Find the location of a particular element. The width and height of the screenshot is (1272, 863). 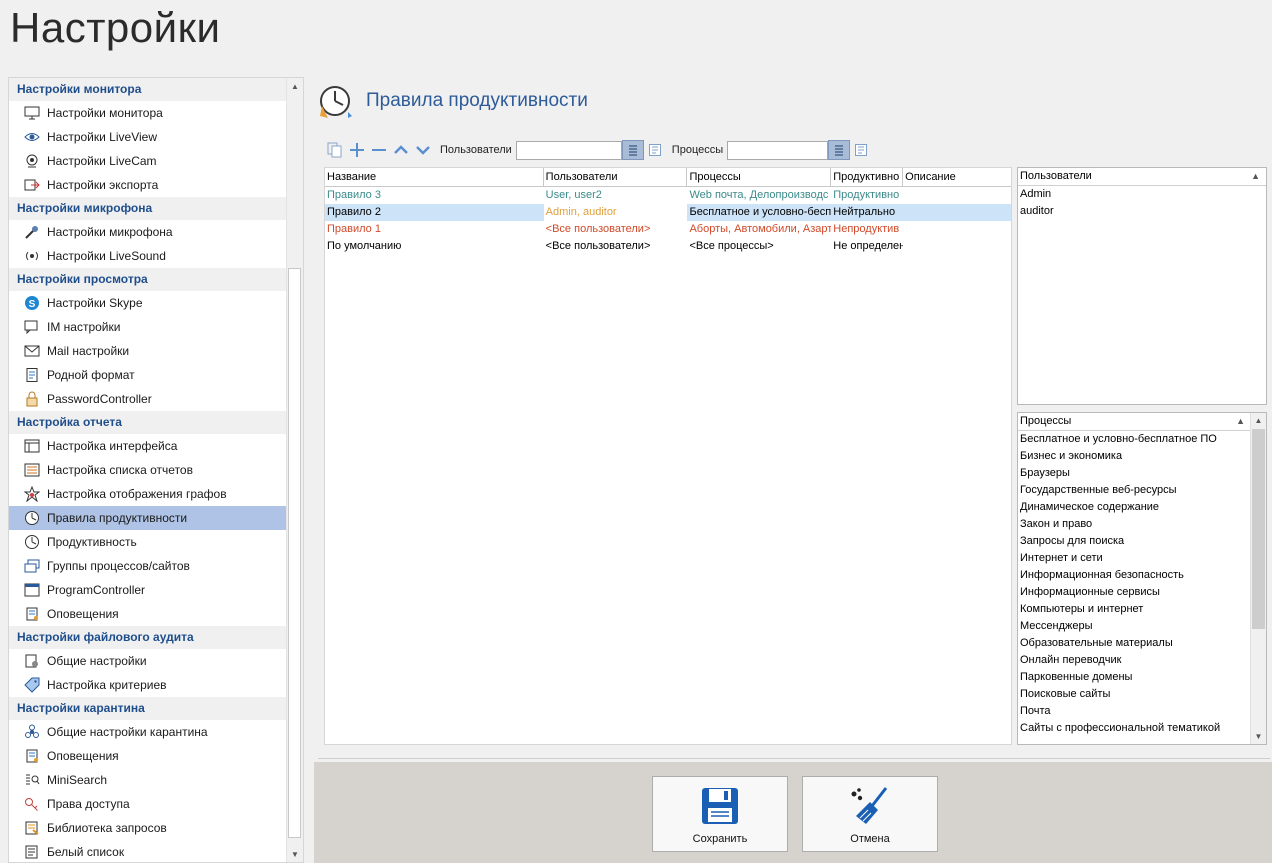

sidebar-item: Группы процессов/сайтов is located at coordinates (149, 566).